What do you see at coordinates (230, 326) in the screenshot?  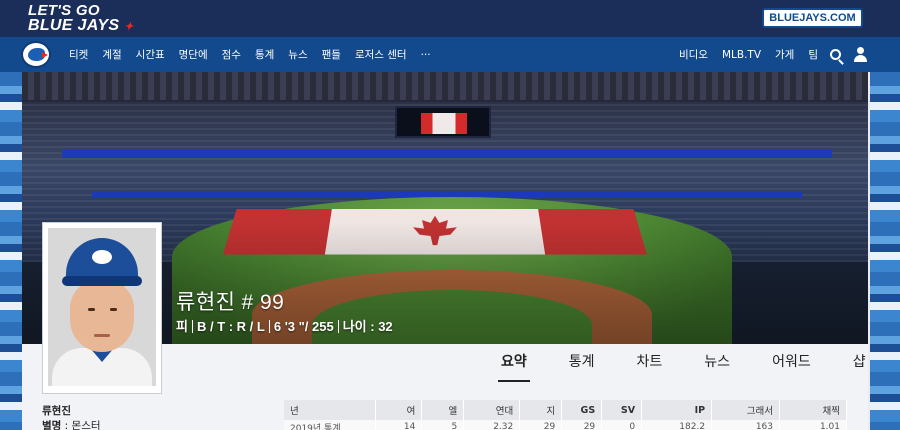 I see `player-bats-throws: B / T : R / L` at bounding box center [230, 326].